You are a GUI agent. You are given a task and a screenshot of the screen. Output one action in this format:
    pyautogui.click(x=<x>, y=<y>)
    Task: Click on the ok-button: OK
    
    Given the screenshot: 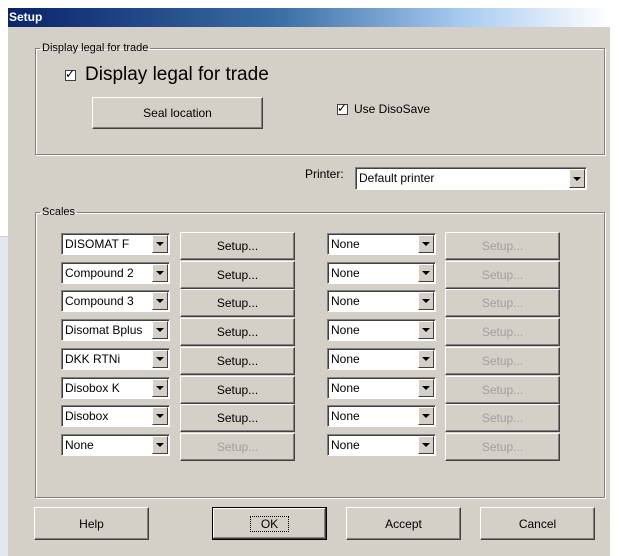 What is the action you would take?
    pyautogui.click(x=269, y=523)
    